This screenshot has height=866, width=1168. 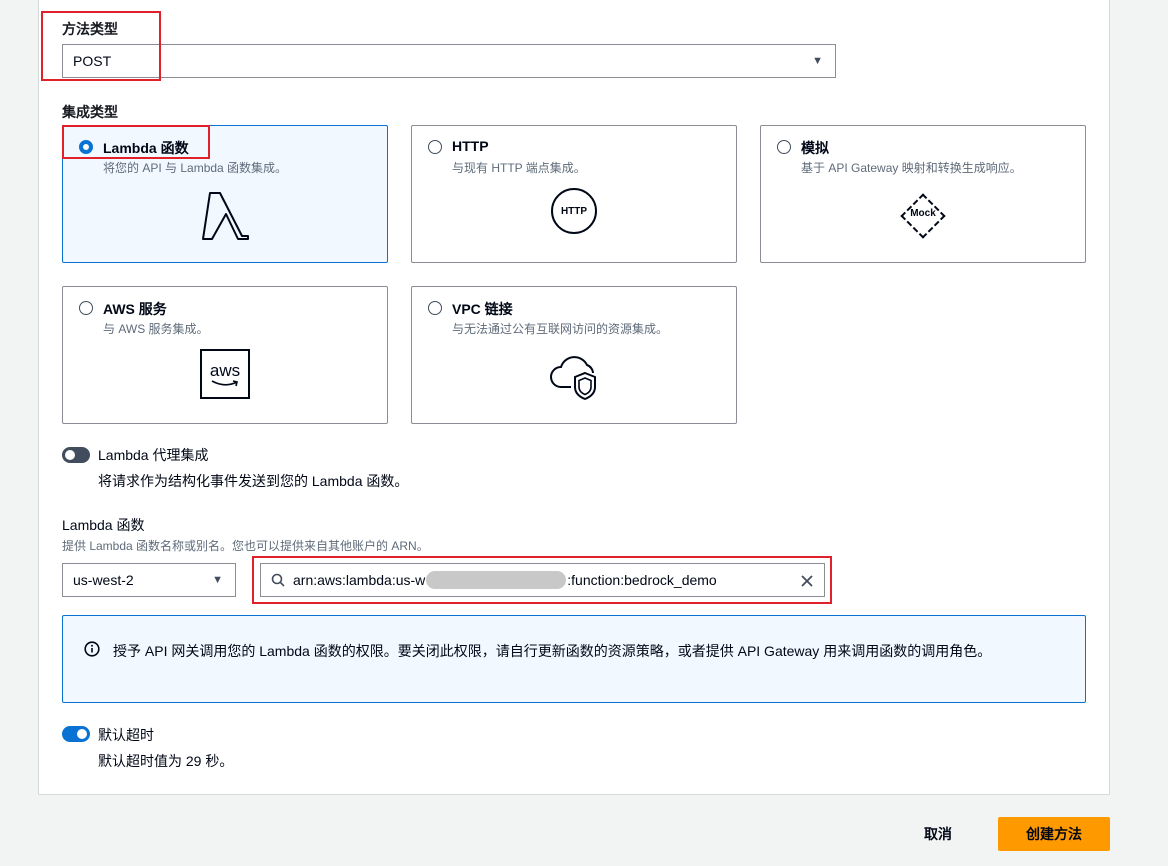 I want to click on default-timeout-desc: 默认超时值为 29 秒。, so click(x=166, y=761).